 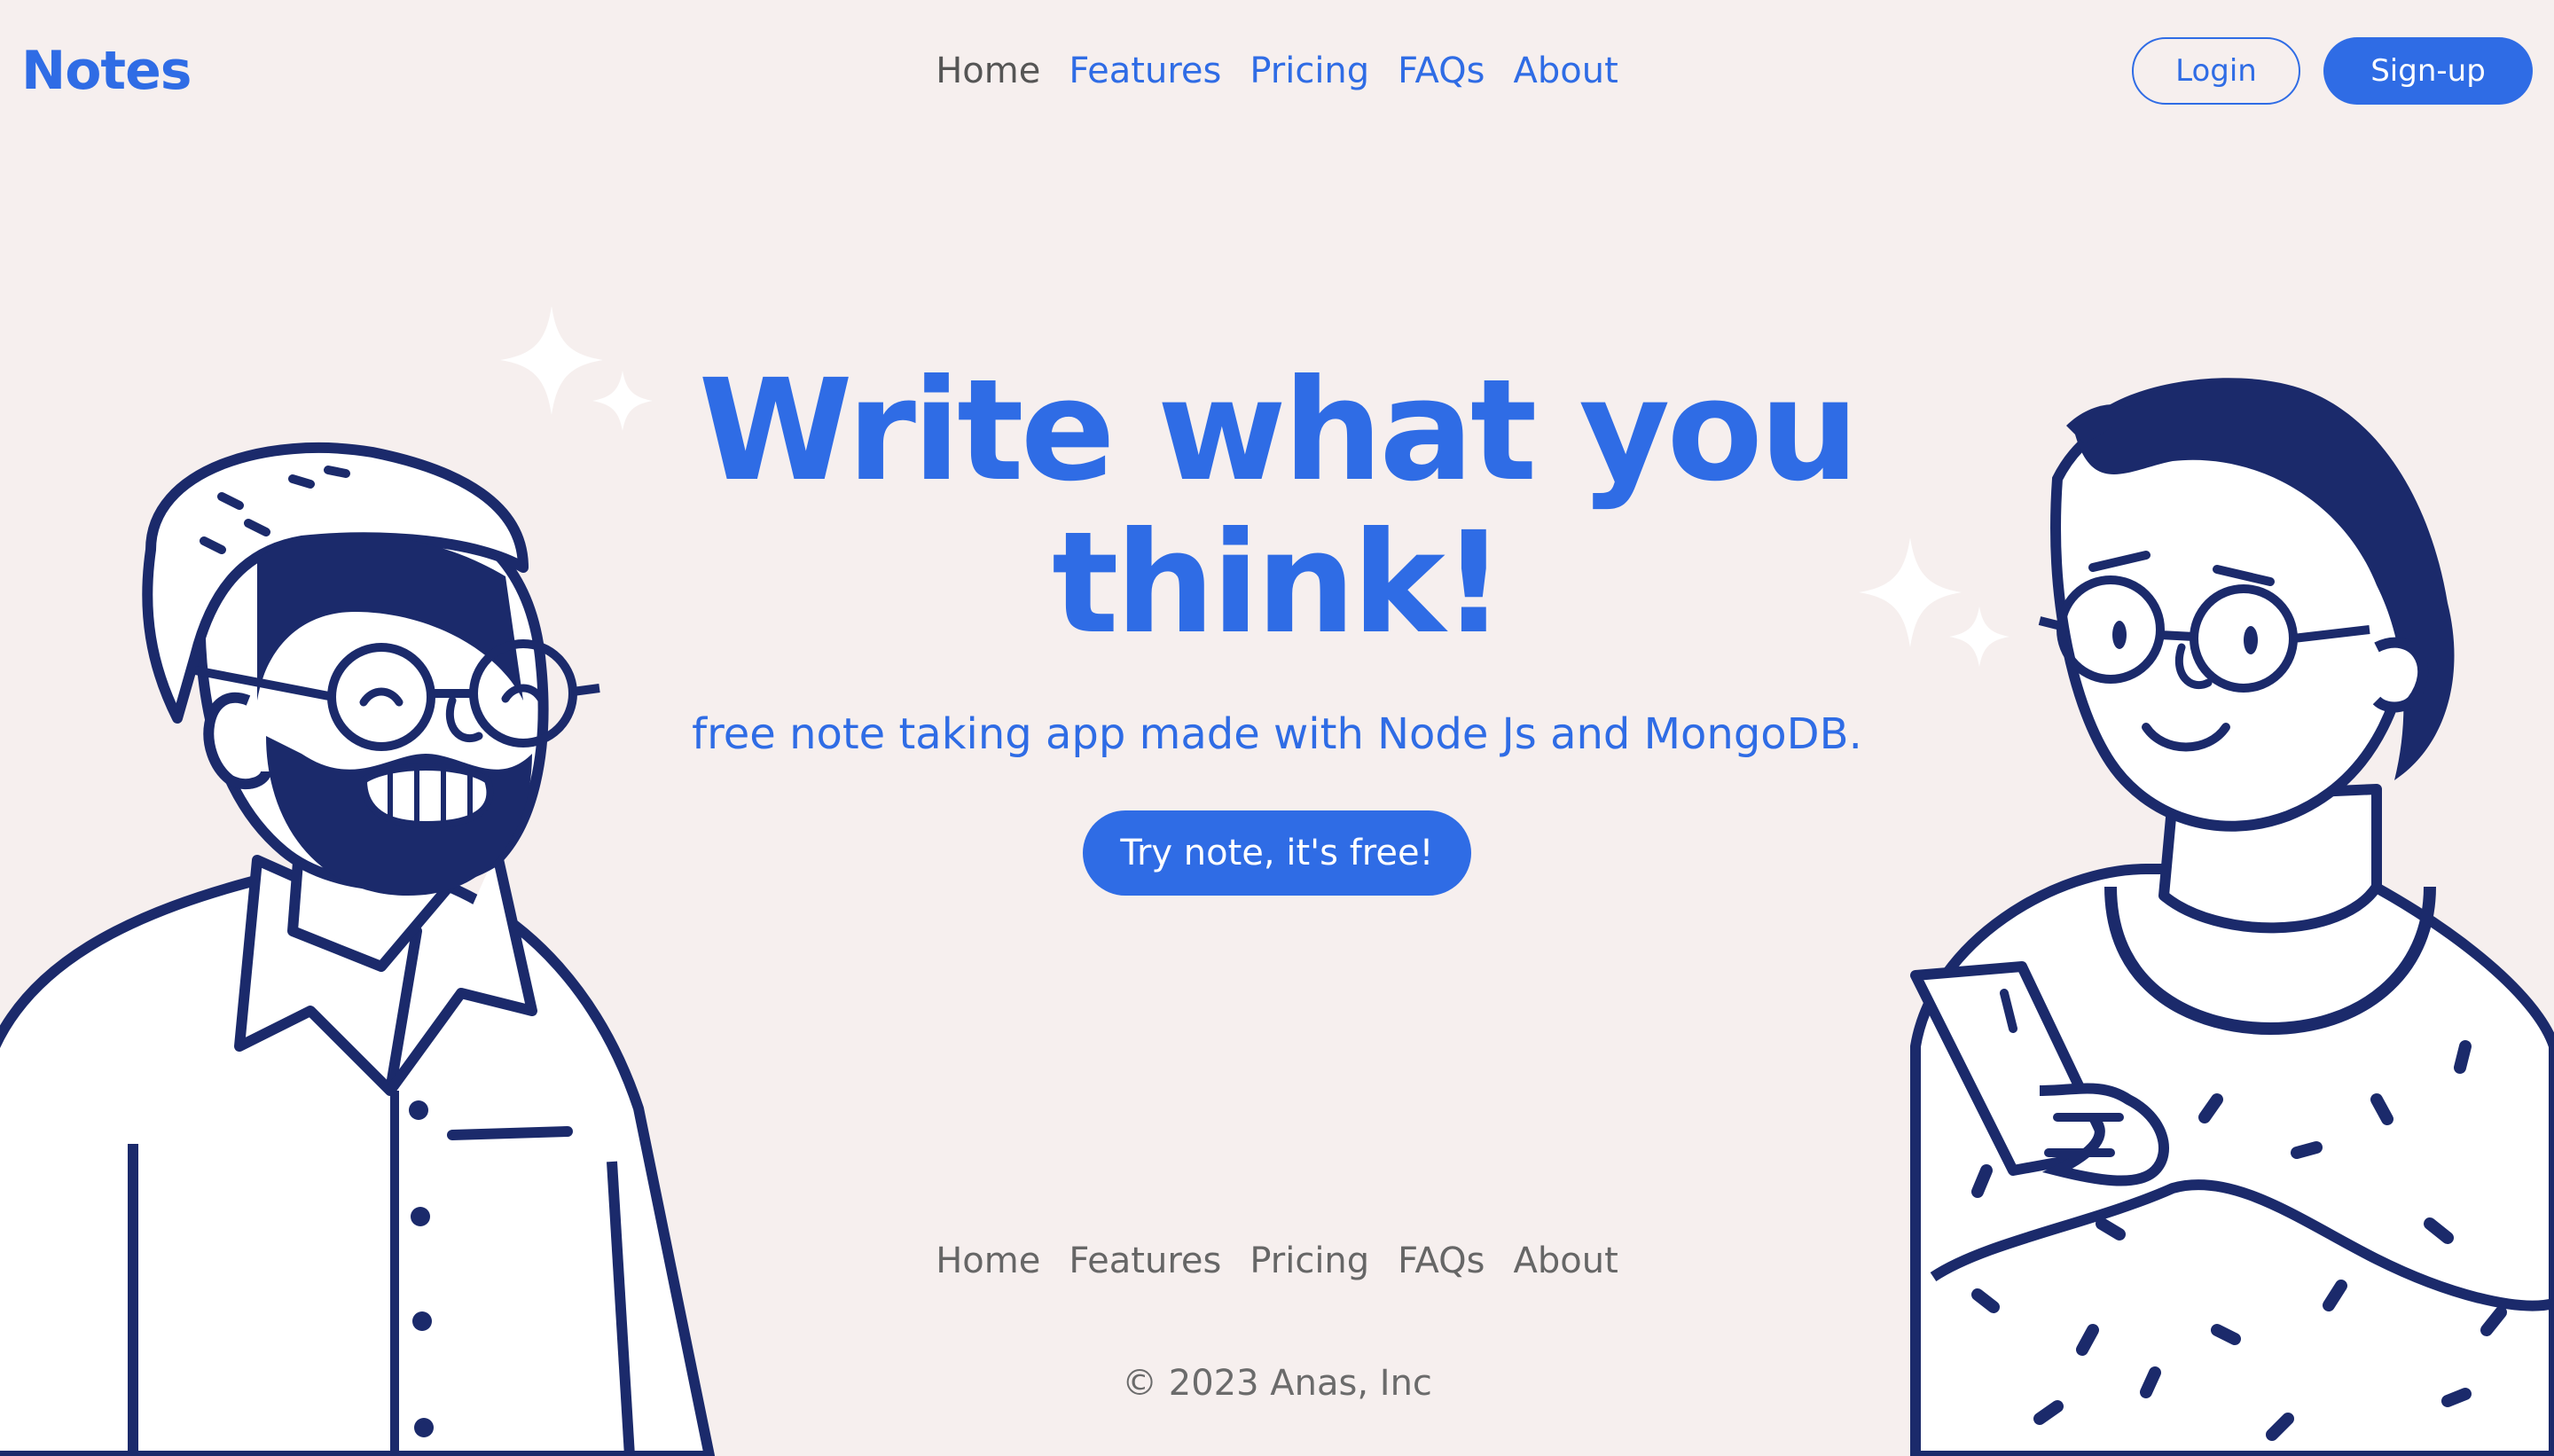 I want to click on hero-title-line2: think!, so click(x=1279, y=583).